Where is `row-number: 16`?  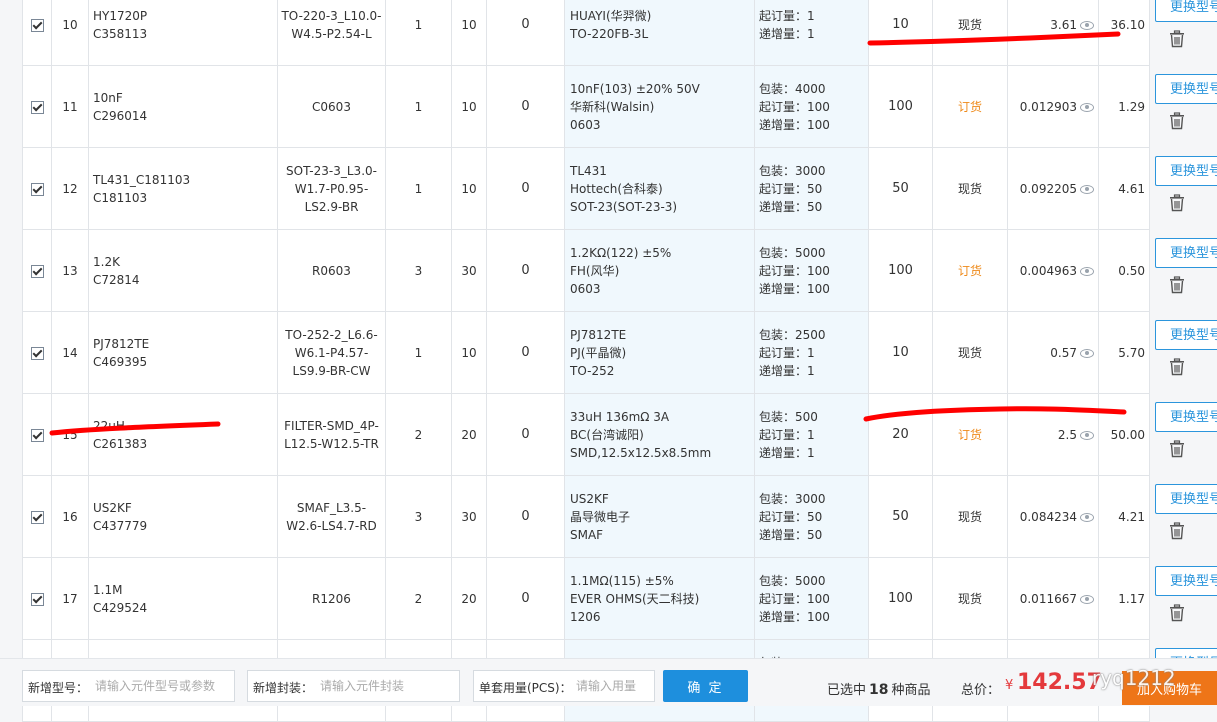 row-number: 16 is located at coordinates (70, 517).